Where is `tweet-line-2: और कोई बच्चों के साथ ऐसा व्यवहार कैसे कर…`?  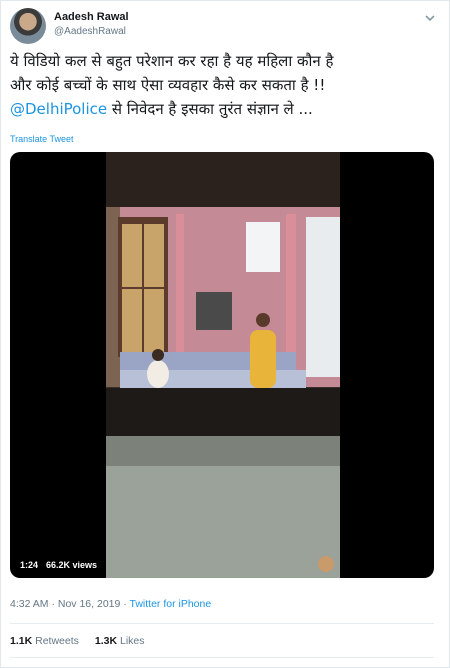 tweet-line-2: और कोई बच्चों के साथ ऐसा व्यवहार कैसे कर… is located at coordinates (168, 85).